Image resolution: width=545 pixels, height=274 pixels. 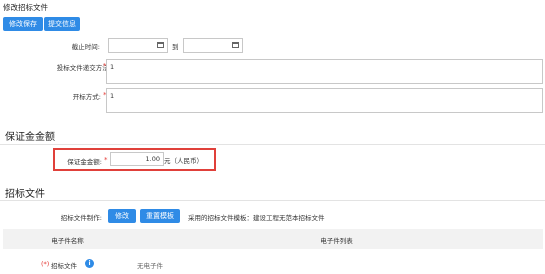 I want to click on required-marker: *, so click(x=106, y=160).